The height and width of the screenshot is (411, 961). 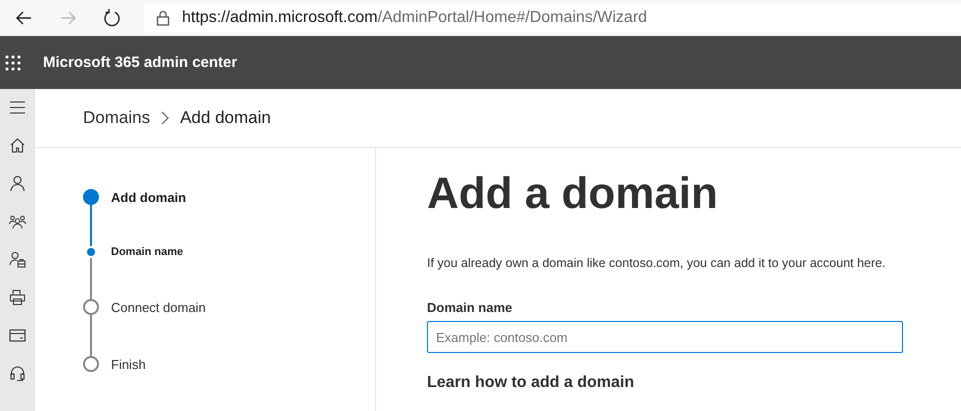 I want to click on app-launcher-icon, so click(x=13, y=63).